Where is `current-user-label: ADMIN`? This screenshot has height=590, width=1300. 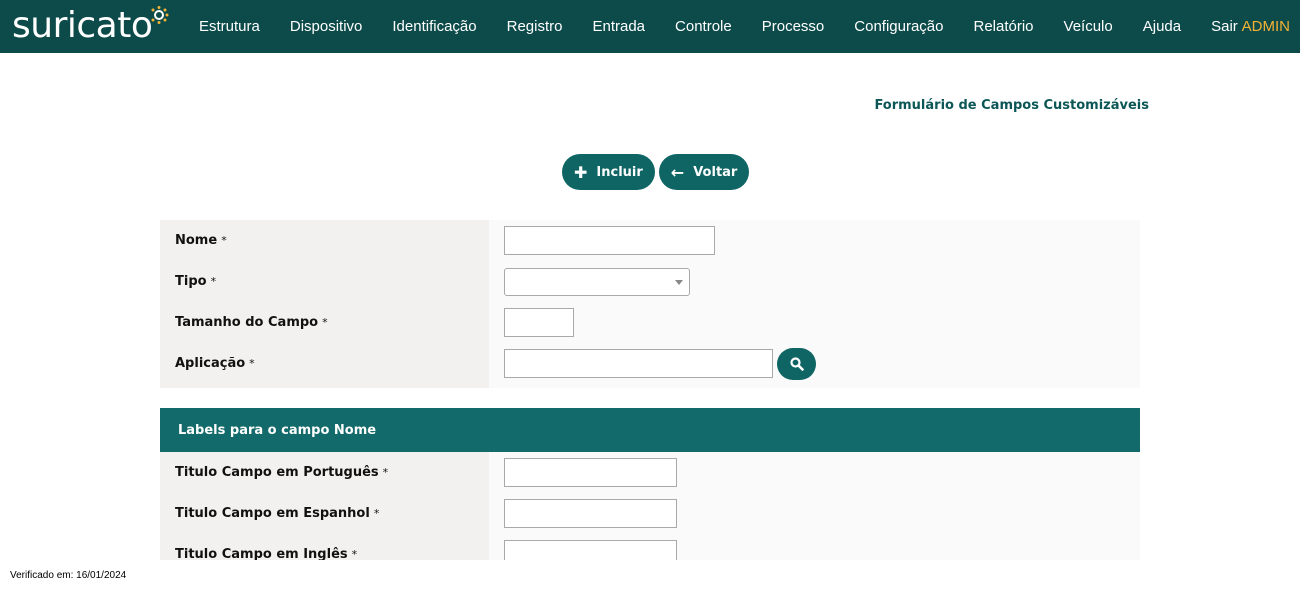 current-user-label: ADMIN is located at coordinates (1266, 26).